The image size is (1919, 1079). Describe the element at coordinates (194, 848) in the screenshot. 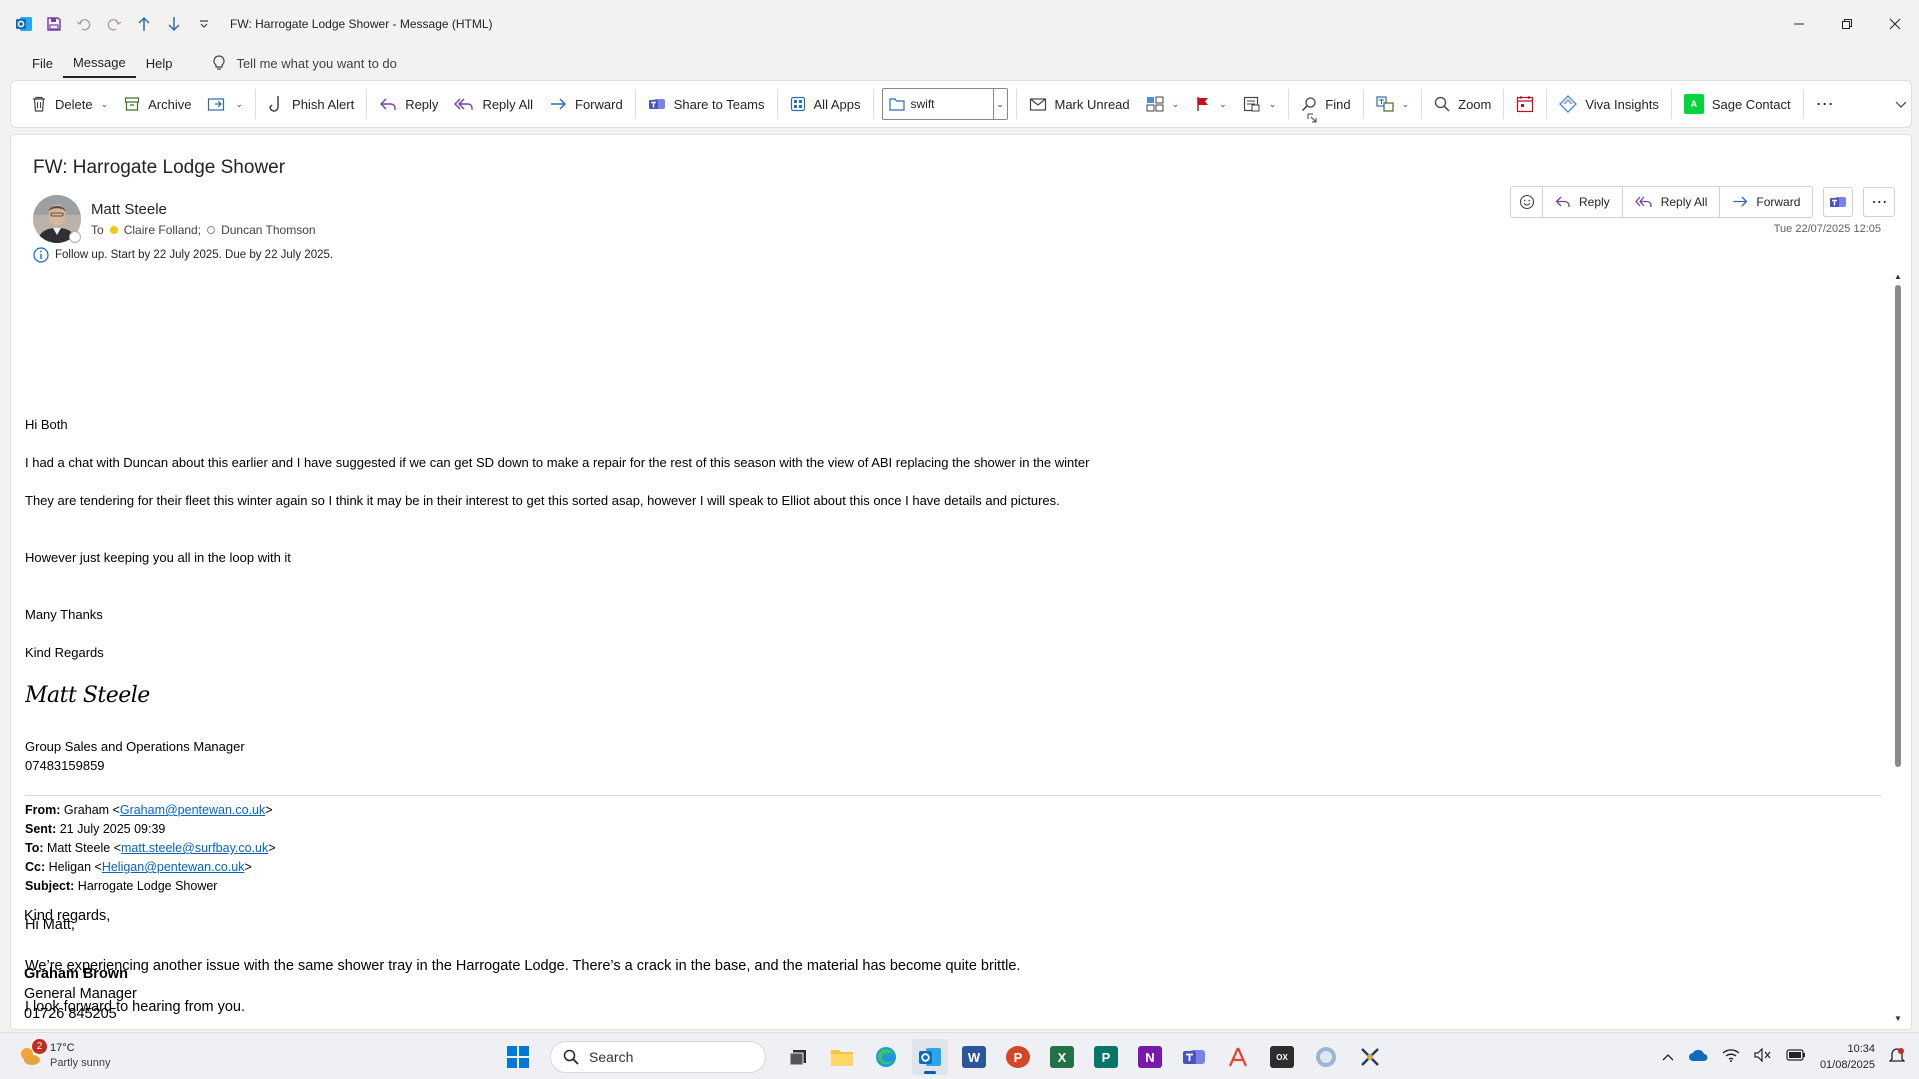

I see `to-email-link: matt.steele@surfbay.co.uk` at that location.